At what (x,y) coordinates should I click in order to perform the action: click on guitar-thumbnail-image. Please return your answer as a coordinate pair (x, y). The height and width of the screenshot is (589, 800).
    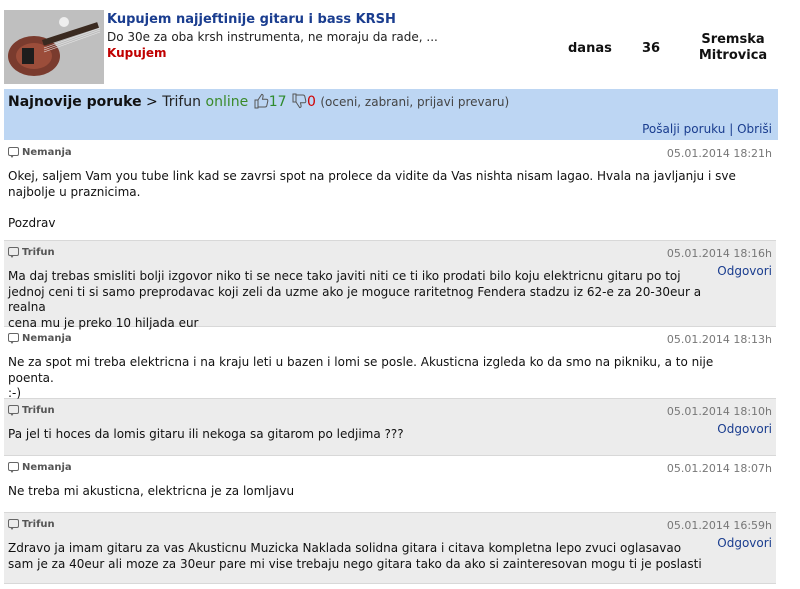
    Looking at the image, I should click on (54, 47).